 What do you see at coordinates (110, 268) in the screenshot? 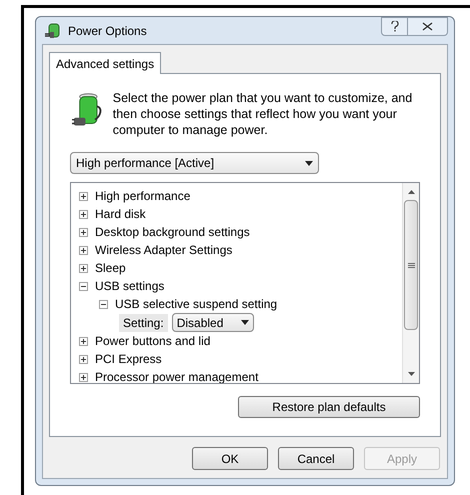
I see `tree-item: Sleep` at bounding box center [110, 268].